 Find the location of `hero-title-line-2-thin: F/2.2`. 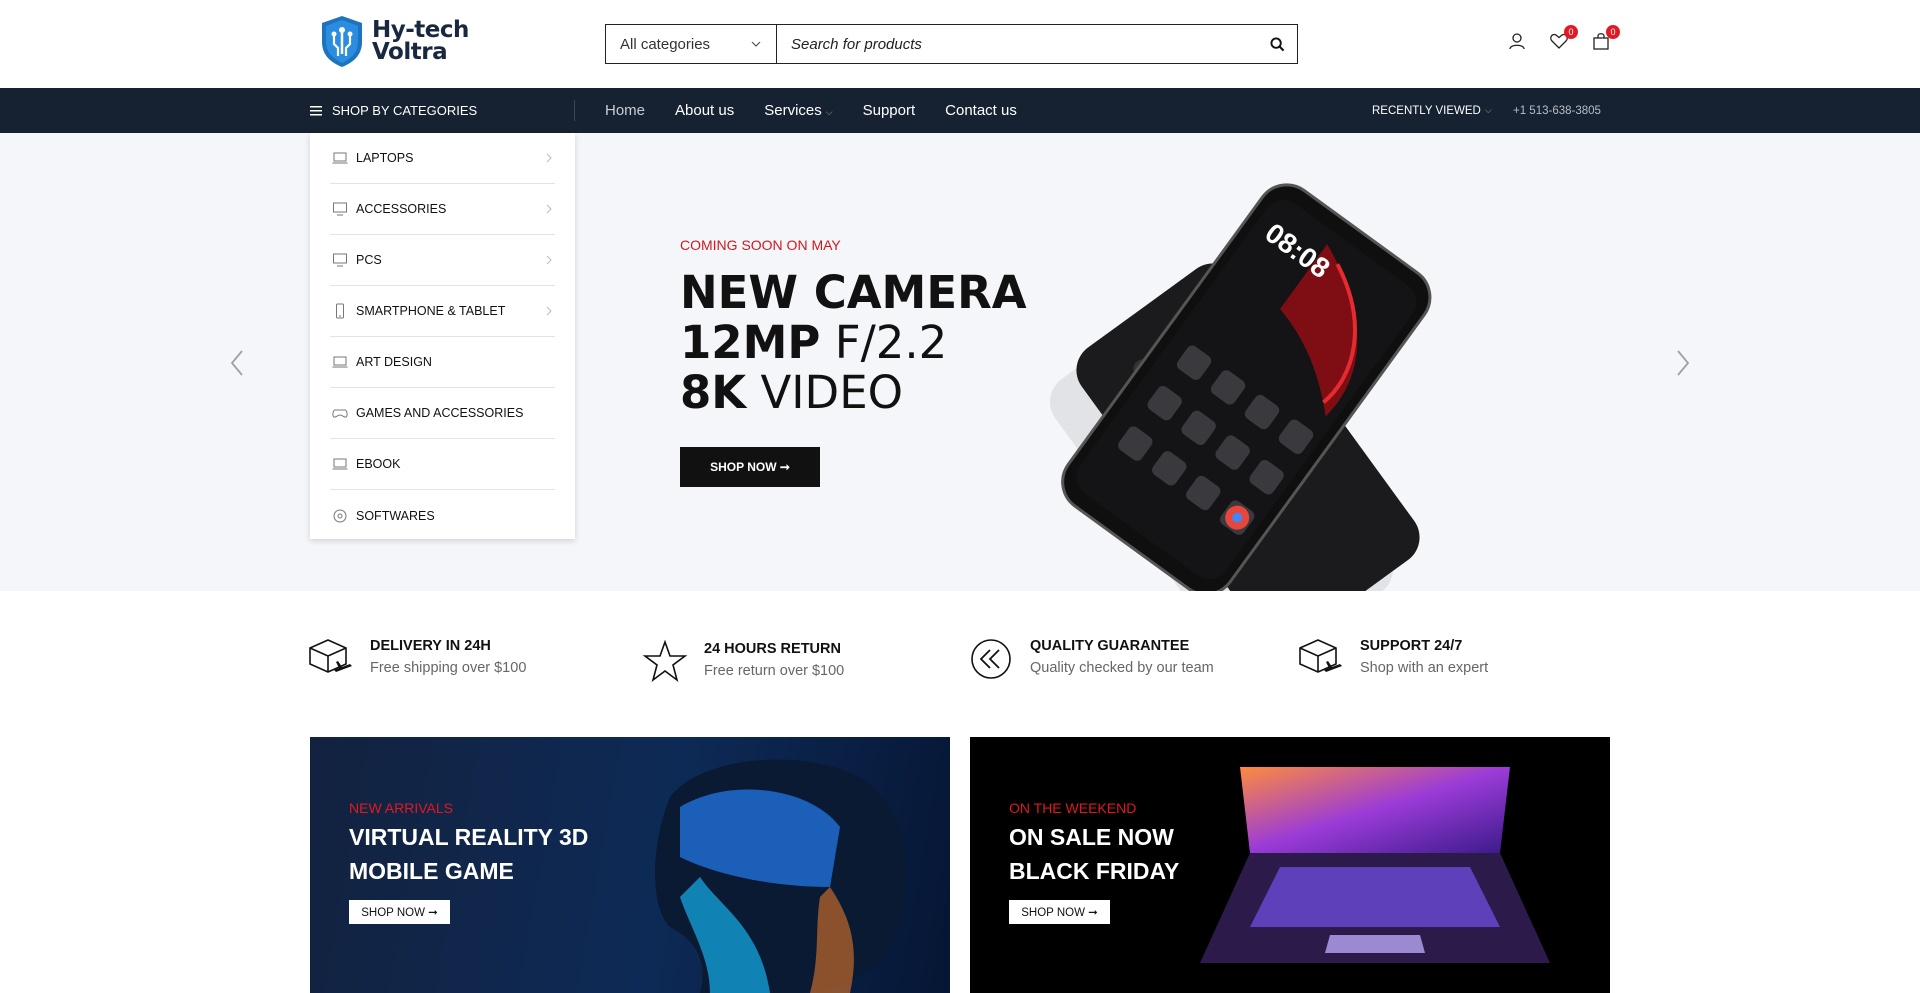

hero-title-line-2-thin: F/2.2 is located at coordinates (884, 342).